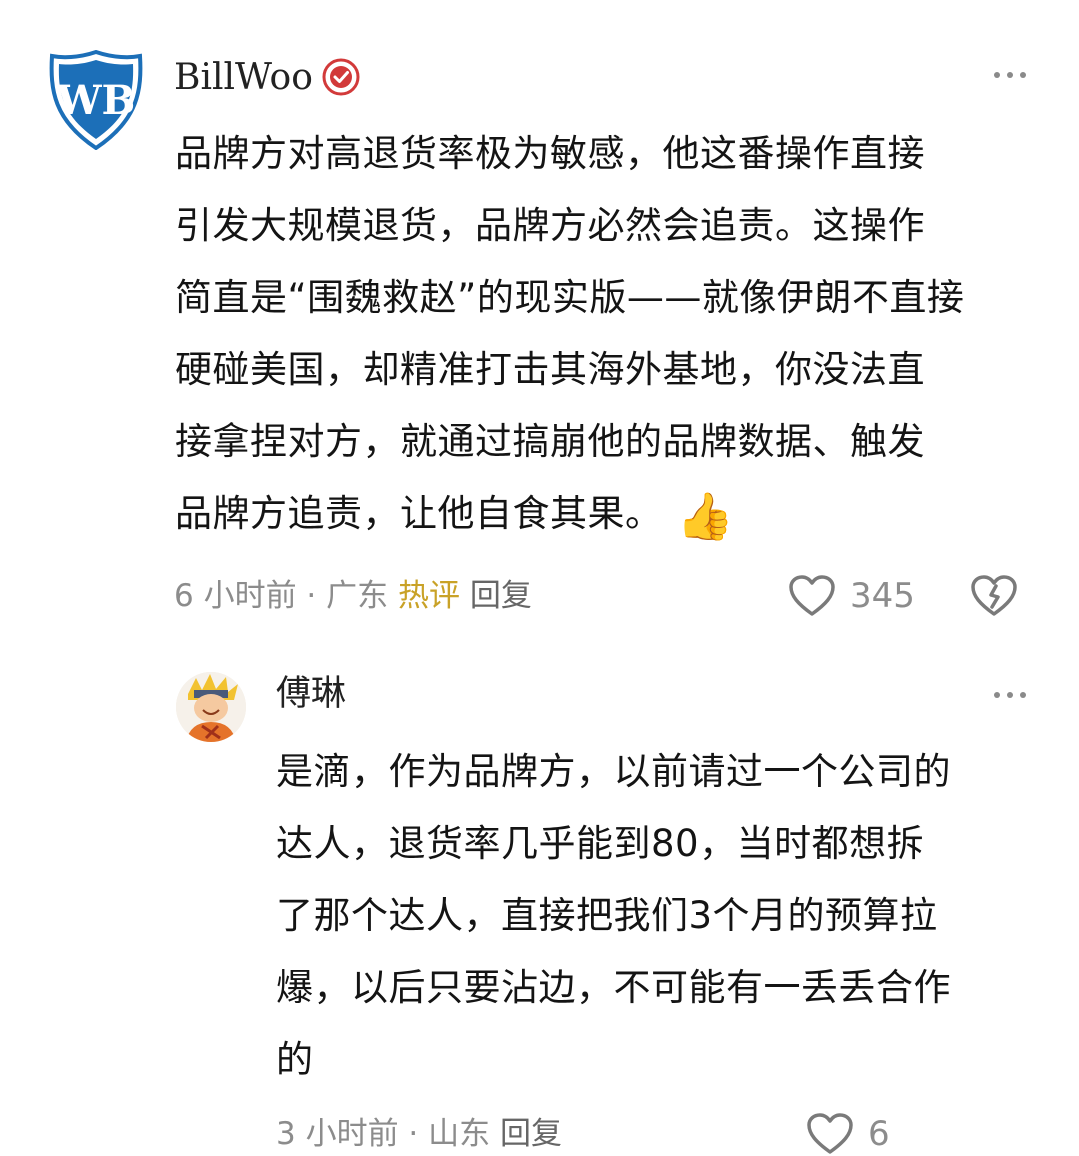 This screenshot has height=1156, width=1079. I want to click on comment-location: 广东, so click(357, 596).